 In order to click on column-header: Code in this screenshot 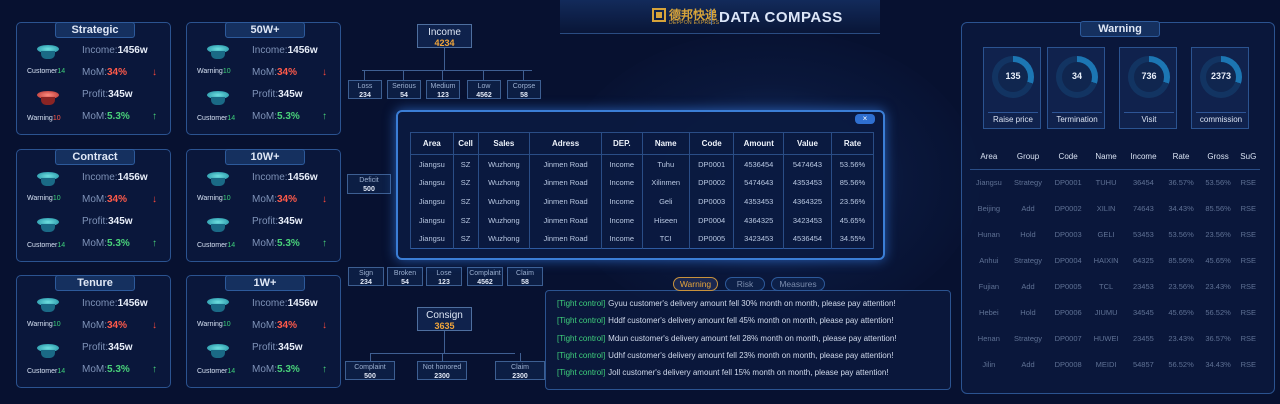, I will do `click(1068, 157)`.